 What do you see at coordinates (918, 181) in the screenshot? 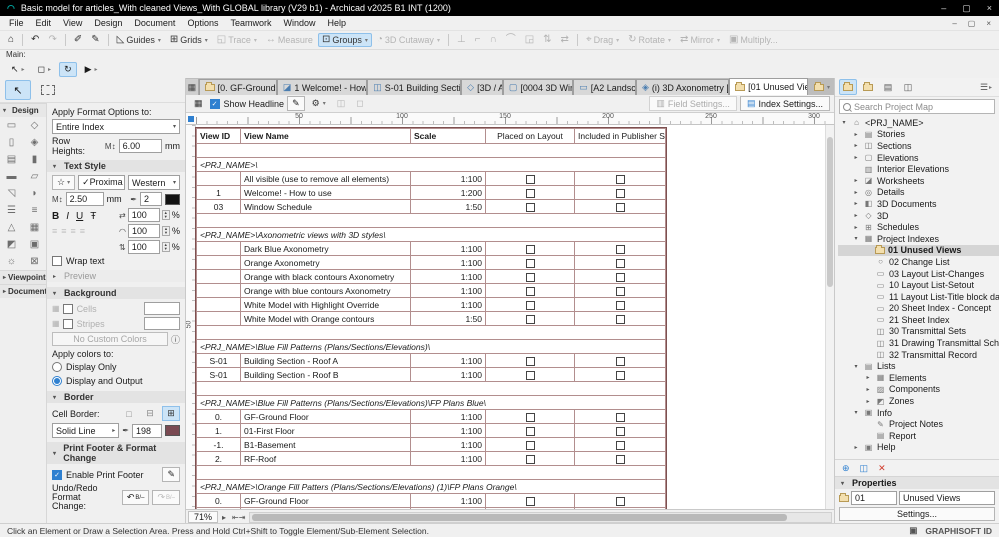
I see `tree-item-worksheets: ▸ ◪ Worksheets` at bounding box center [918, 181].